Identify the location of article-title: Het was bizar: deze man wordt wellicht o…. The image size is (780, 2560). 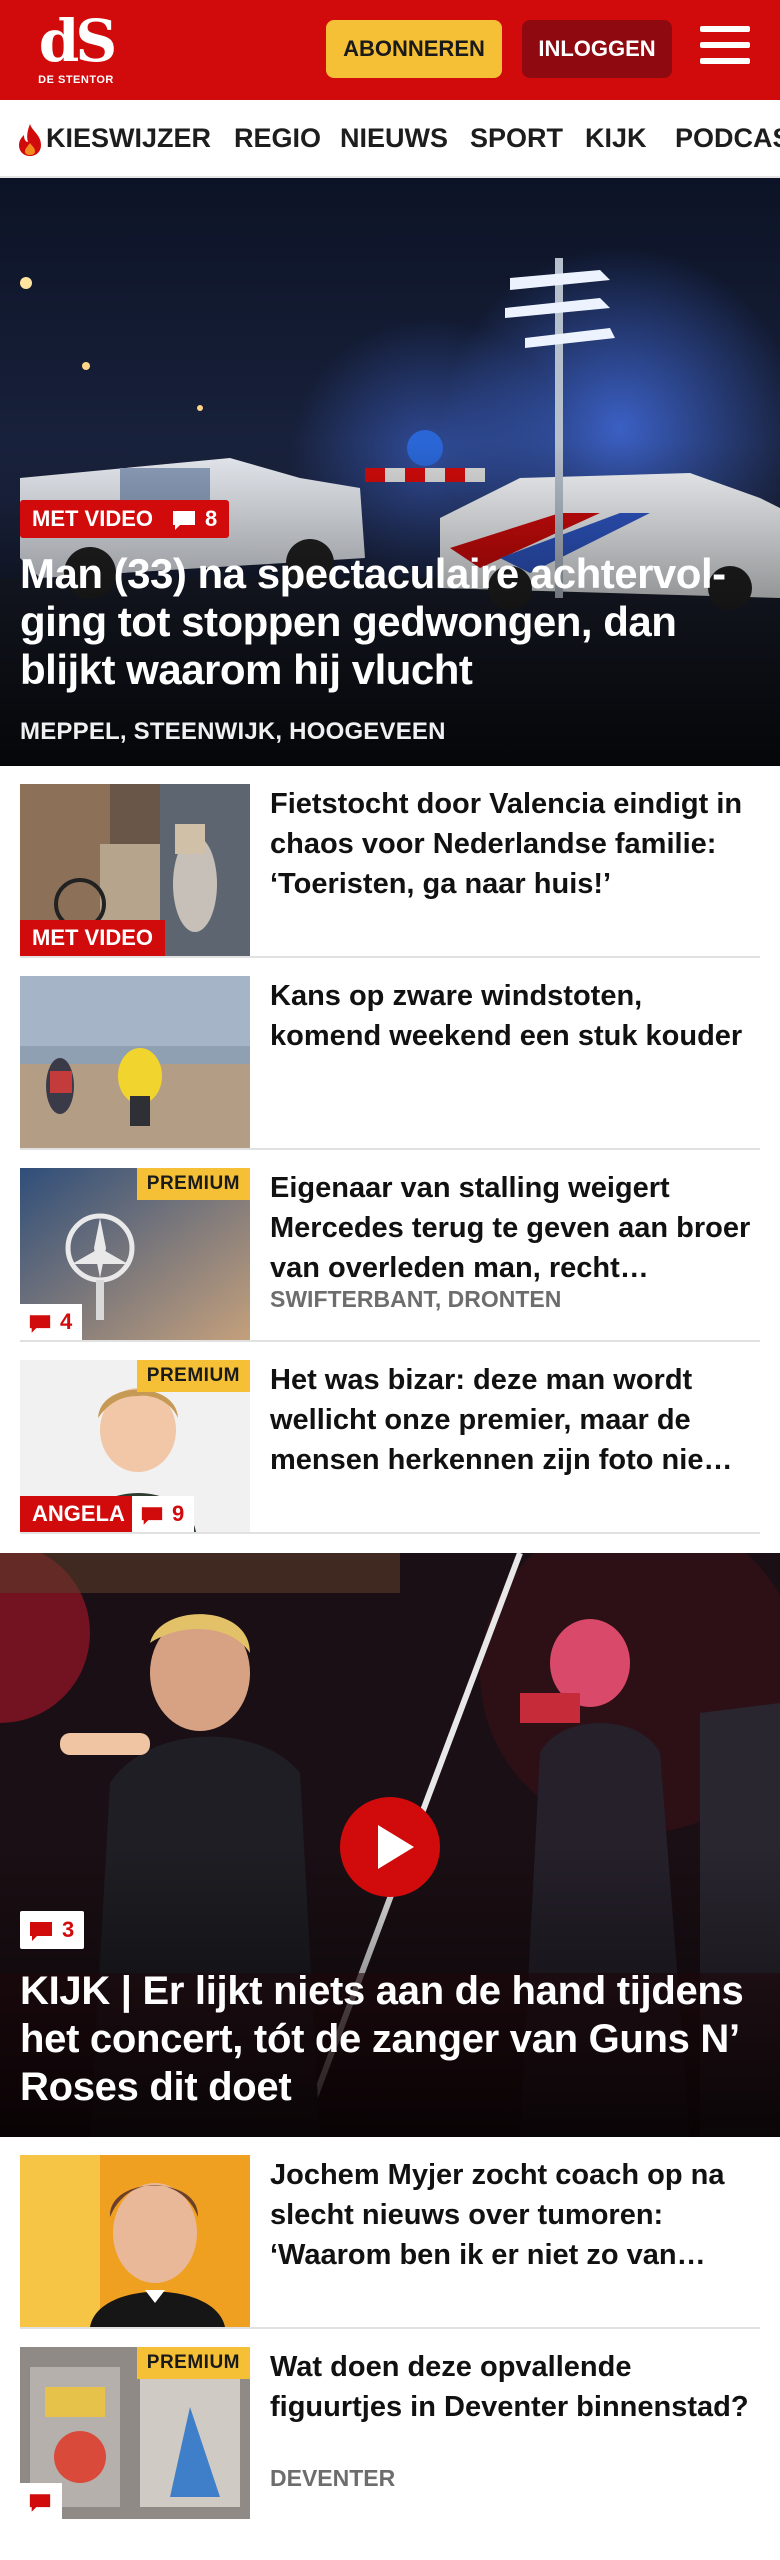
(515, 1420).